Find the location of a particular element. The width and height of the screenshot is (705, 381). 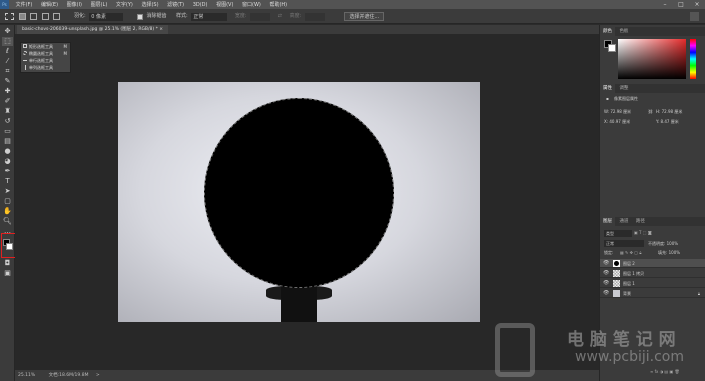

height-input is located at coordinates (314, 16).